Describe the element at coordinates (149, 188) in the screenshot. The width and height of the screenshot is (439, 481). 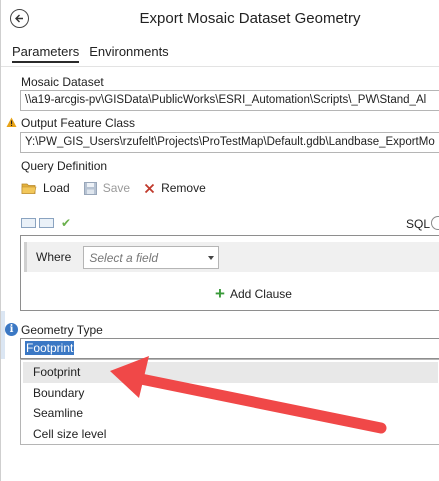
I see `x-icon` at that location.